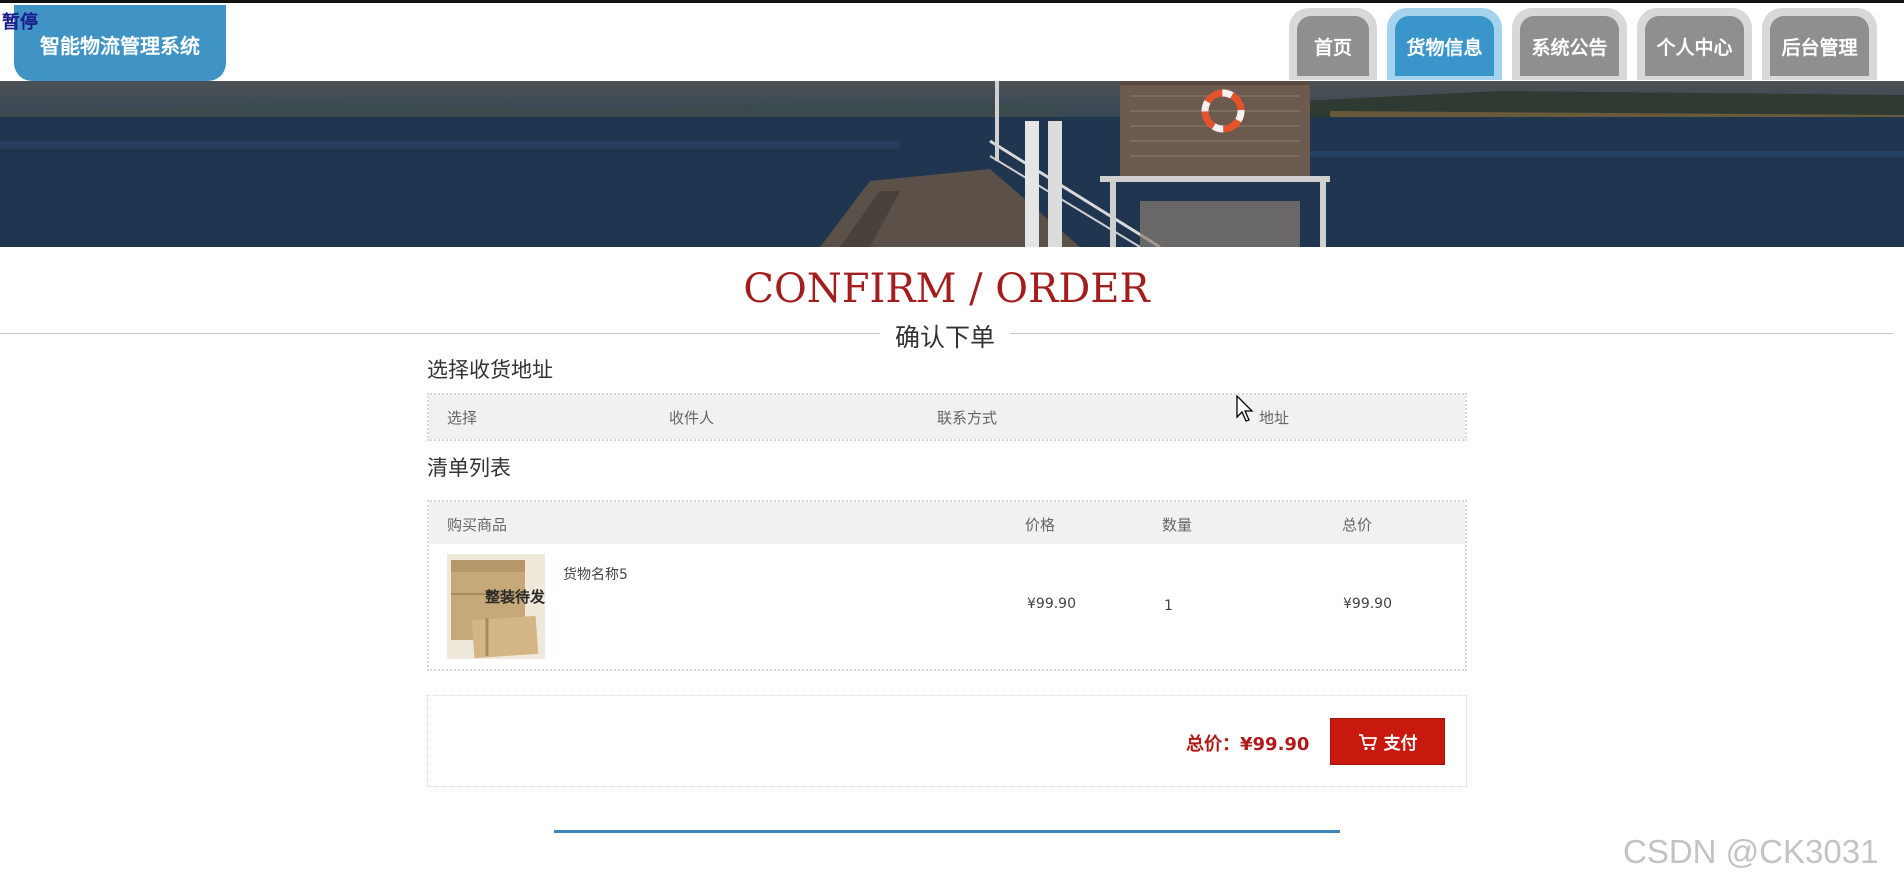 The image size is (1904, 886). I want to click on bottom-accent-line, so click(947, 831).